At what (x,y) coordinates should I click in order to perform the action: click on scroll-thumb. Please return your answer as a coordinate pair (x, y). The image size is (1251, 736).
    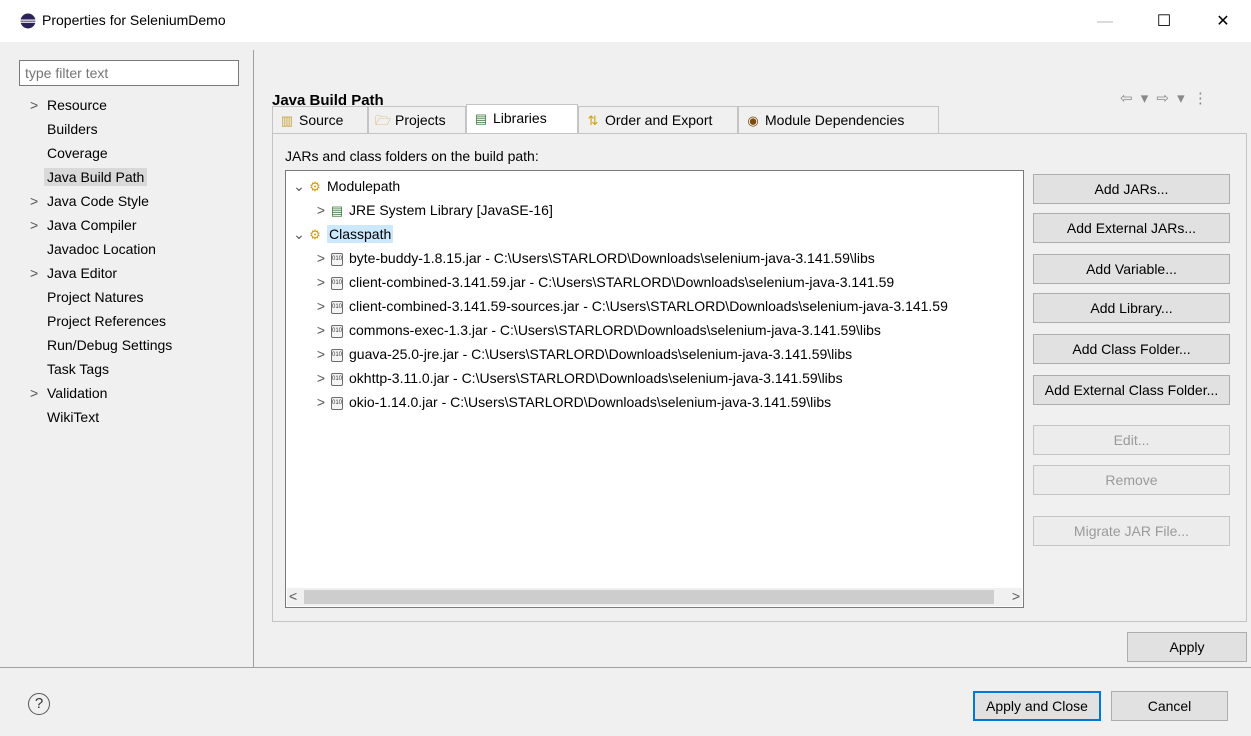
    Looking at the image, I should click on (649, 597).